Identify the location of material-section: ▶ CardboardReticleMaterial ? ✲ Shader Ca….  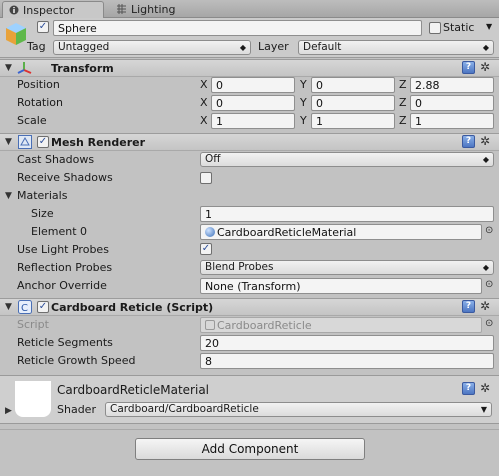
(249, 400).